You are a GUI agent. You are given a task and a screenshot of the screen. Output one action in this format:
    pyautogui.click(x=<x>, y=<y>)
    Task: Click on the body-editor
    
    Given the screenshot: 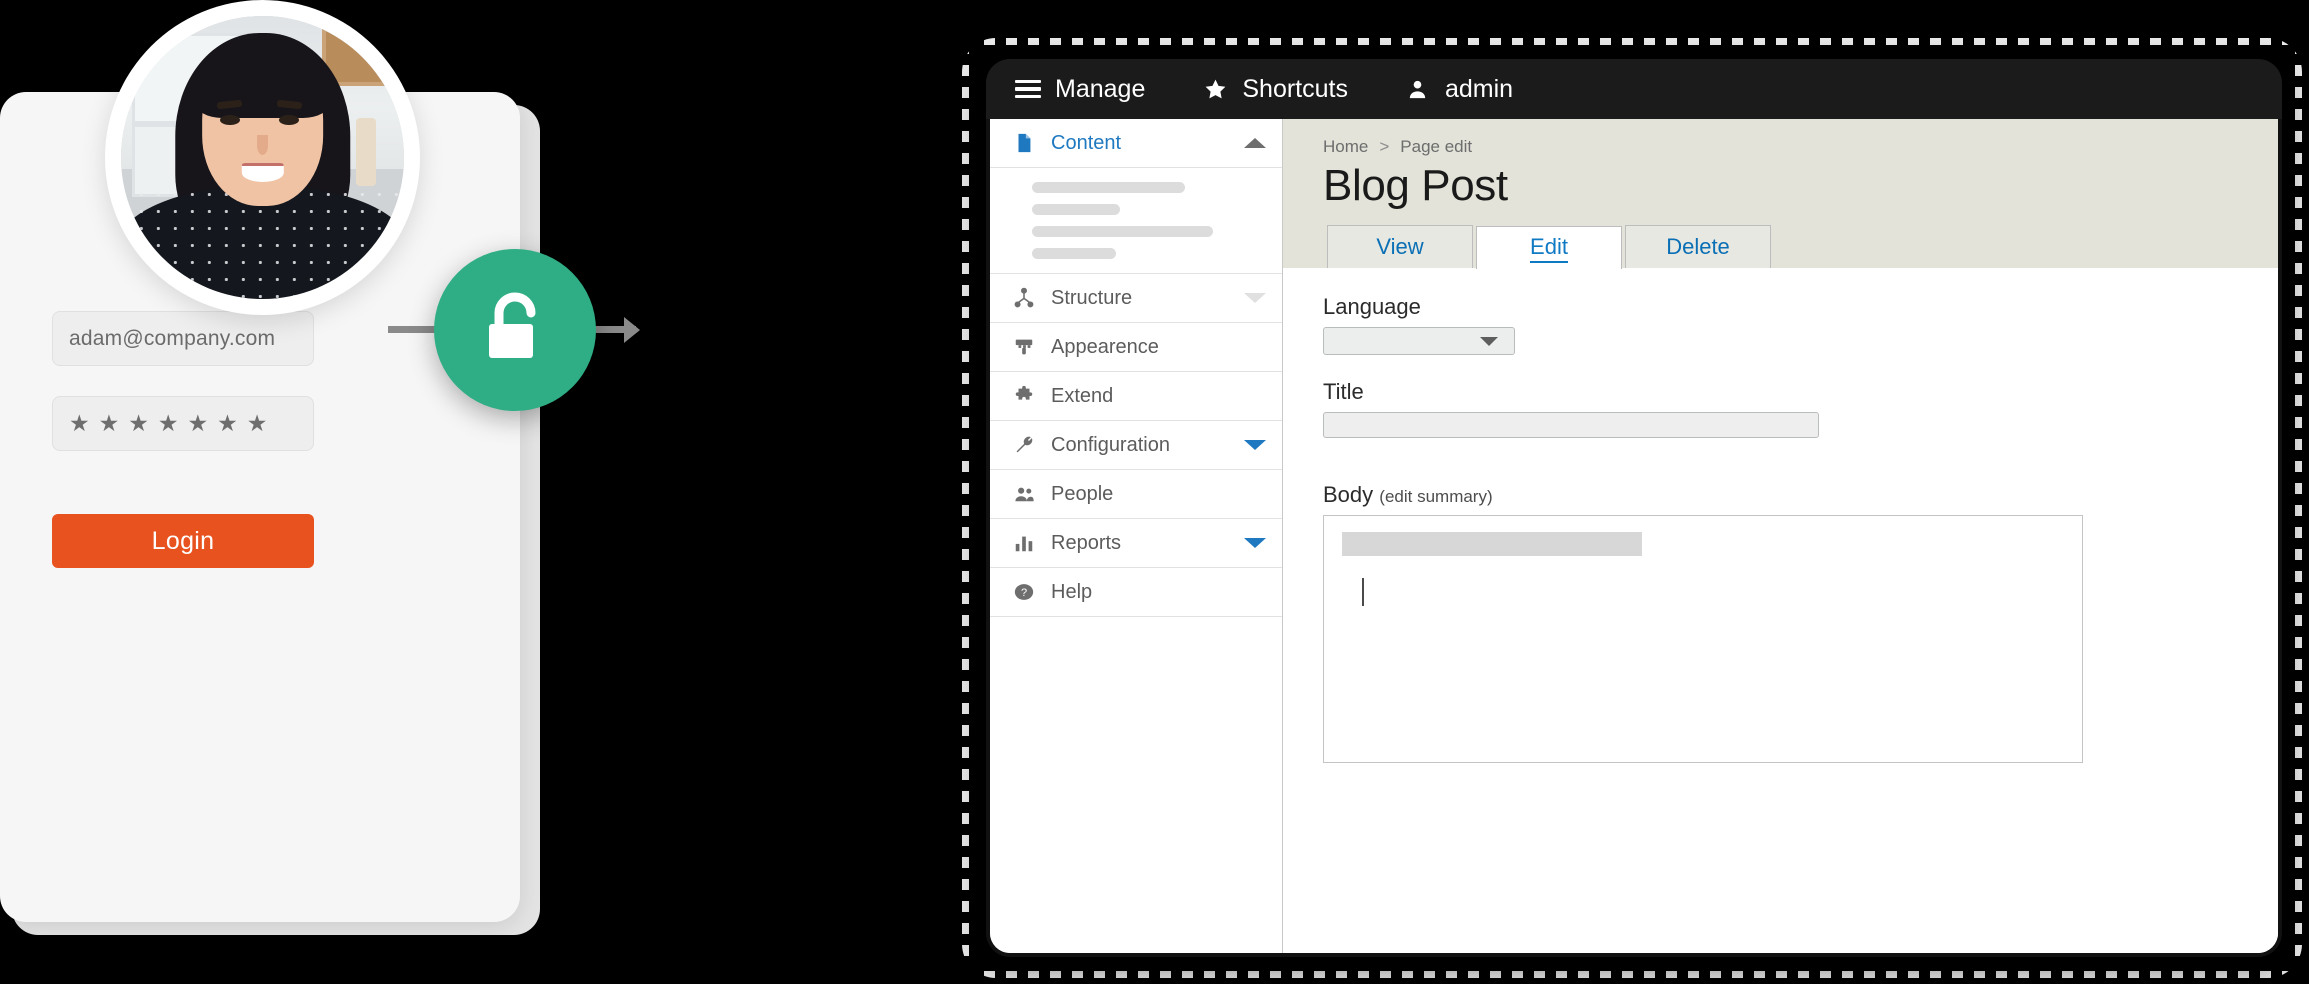 What is the action you would take?
    pyautogui.click(x=1703, y=639)
    